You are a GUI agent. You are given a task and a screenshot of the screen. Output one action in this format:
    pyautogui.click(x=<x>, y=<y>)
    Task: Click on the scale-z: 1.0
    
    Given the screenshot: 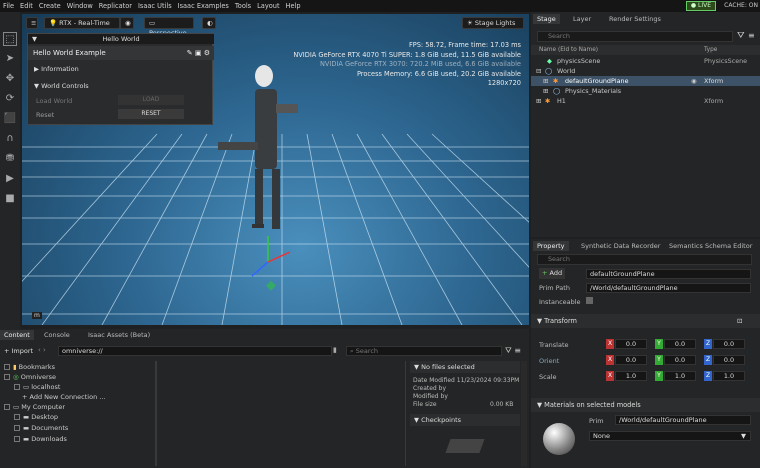 What is the action you would take?
    pyautogui.click(x=729, y=376)
    